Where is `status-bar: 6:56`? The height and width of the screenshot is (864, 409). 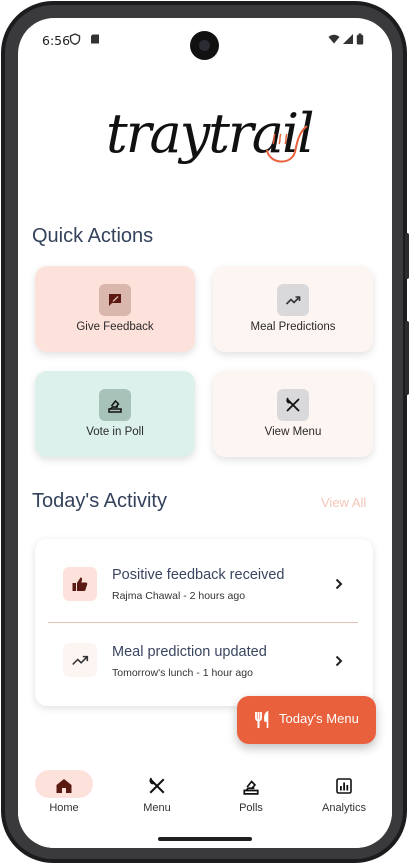 status-bar: 6:56 is located at coordinates (205, 40).